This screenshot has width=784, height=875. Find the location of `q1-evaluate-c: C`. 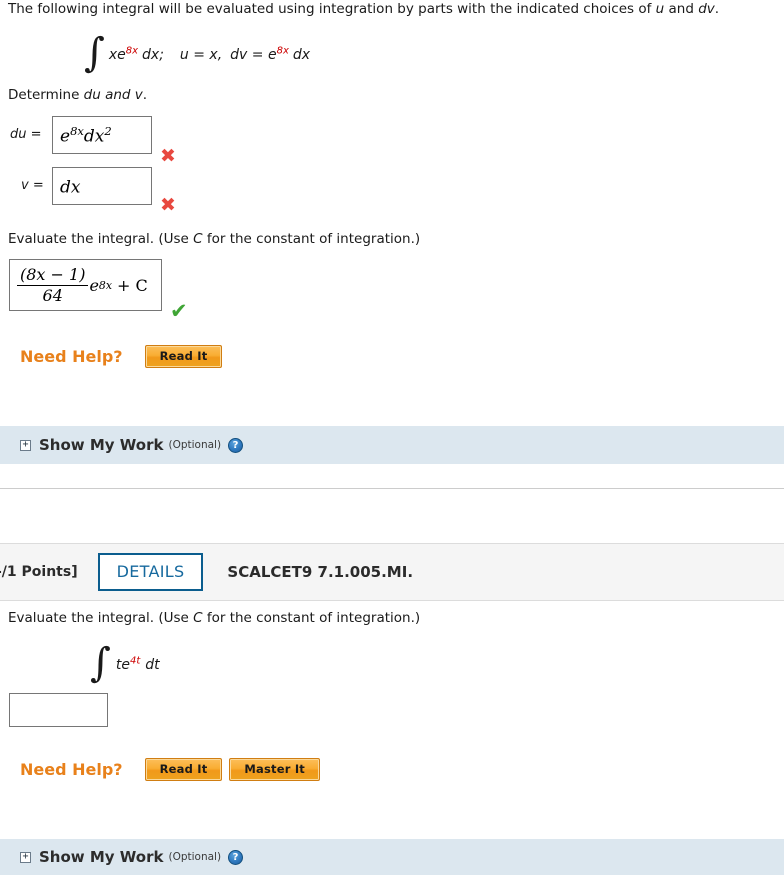

q1-evaluate-c: C is located at coordinates (198, 239).